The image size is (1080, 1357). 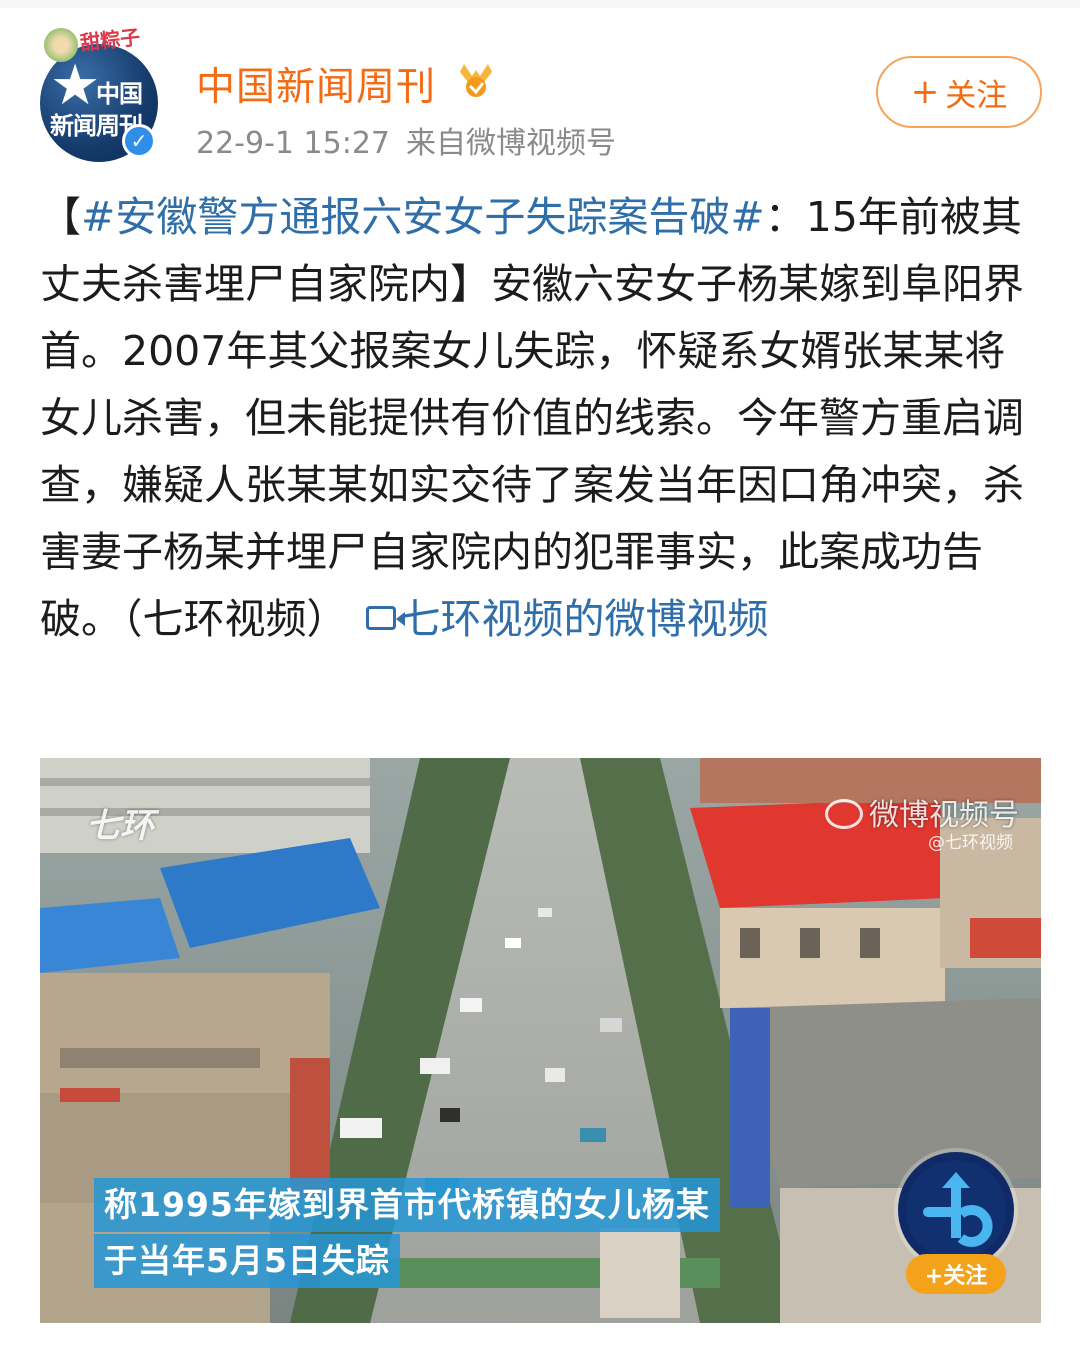 I want to click on video-caption-line1: 称1995年嫁到界首市代桥镇的女儿杨某, so click(x=407, y=1205).